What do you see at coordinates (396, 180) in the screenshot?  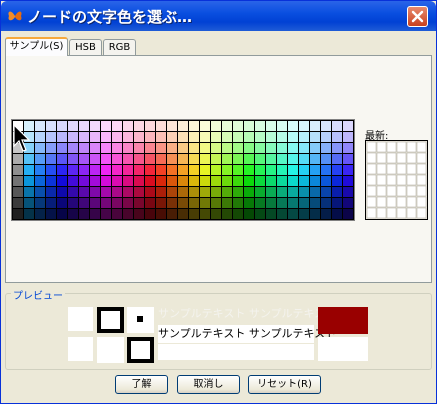 I see `recent-swatches-grid` at bounding box center [396, 180].